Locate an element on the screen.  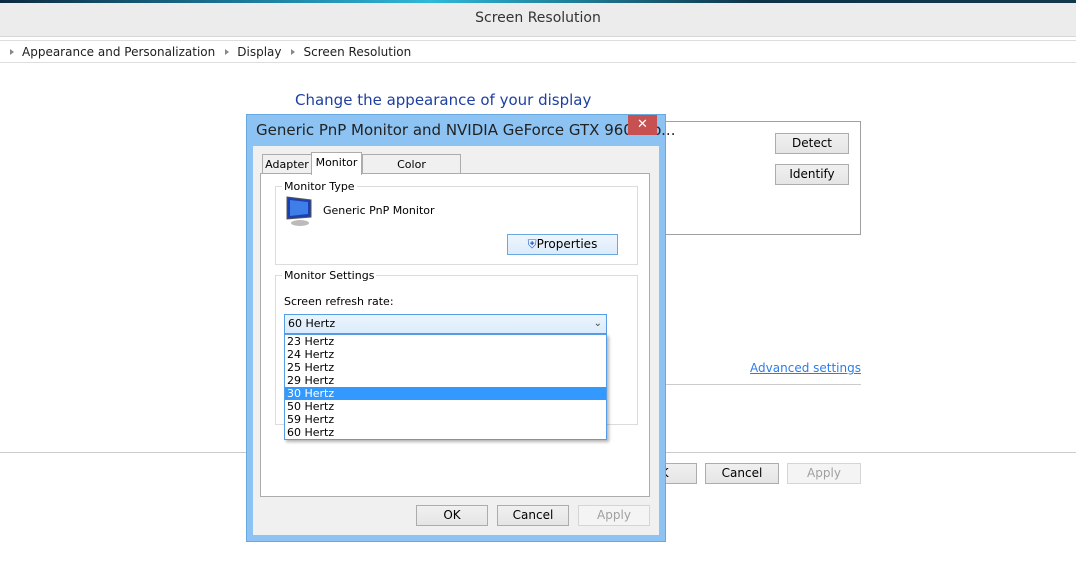
properties-label: Properties is located at coordinates (567, 244).